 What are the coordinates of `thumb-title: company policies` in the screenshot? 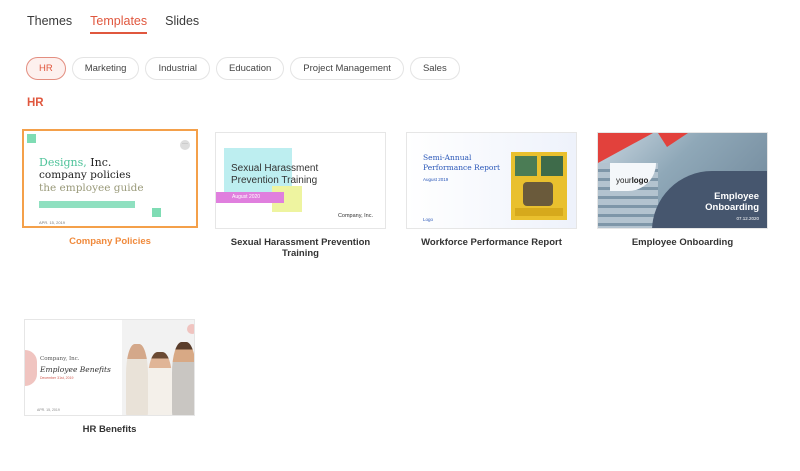 It's located at (85, 175).